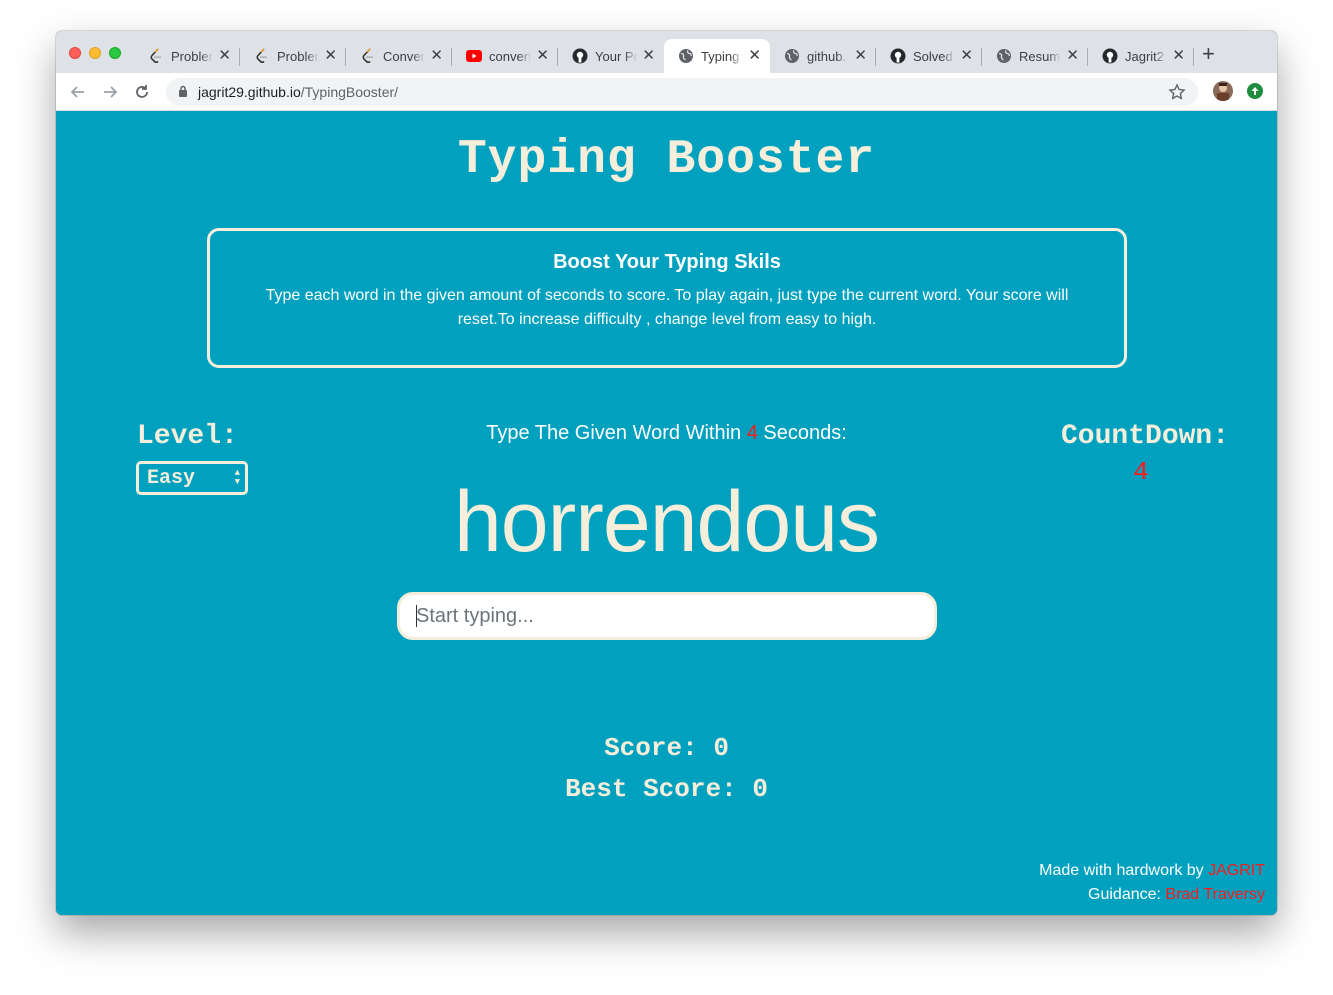 This screenshot has height=995, width=1333. I want to click on score-value: 0, so click(721, 748).